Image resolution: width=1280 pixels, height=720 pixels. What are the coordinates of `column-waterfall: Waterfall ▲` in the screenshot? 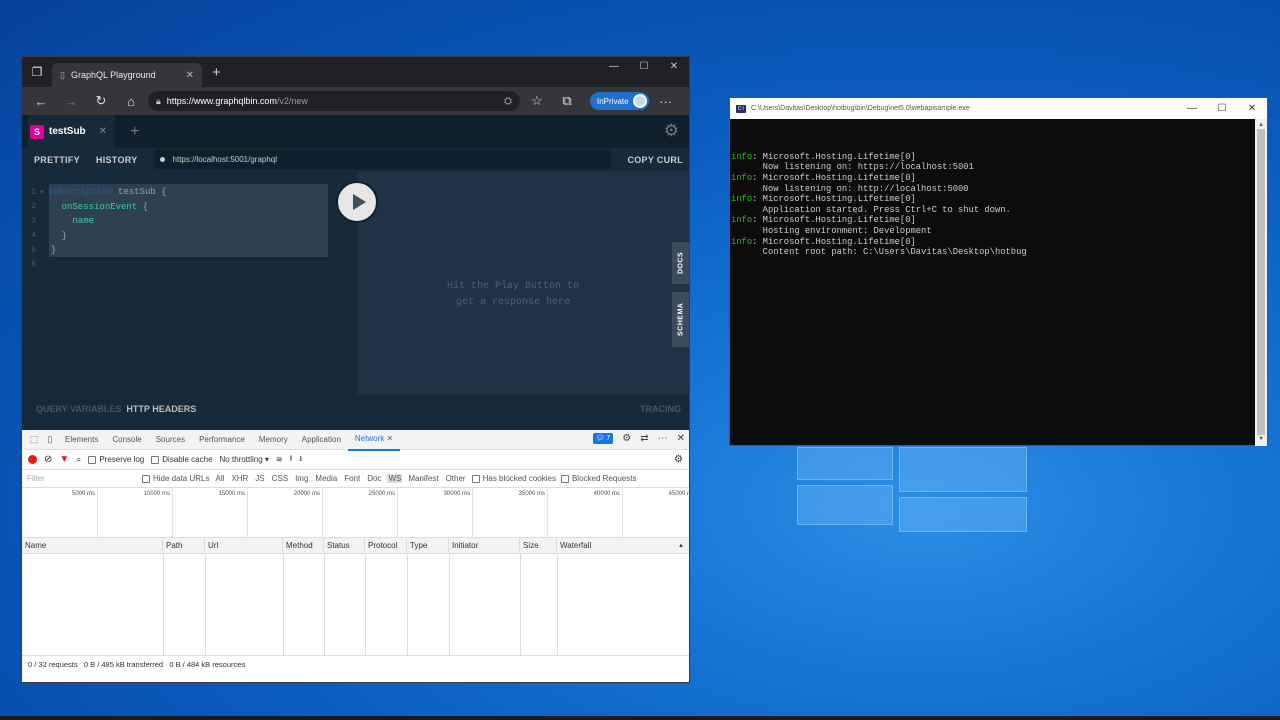 It's located at (623, 546).